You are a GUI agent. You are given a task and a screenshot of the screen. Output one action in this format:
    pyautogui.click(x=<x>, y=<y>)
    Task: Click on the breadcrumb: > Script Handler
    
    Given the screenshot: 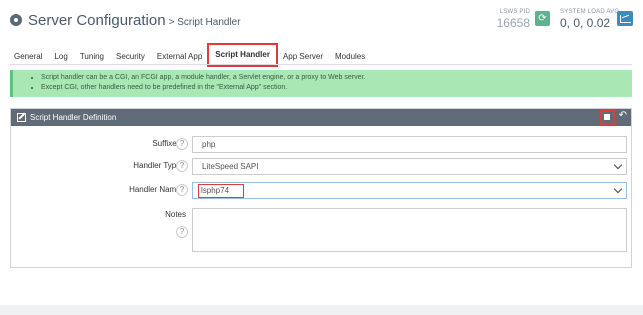 What is the action you would take?
    pyautogui.click(x=204, y=22)
    